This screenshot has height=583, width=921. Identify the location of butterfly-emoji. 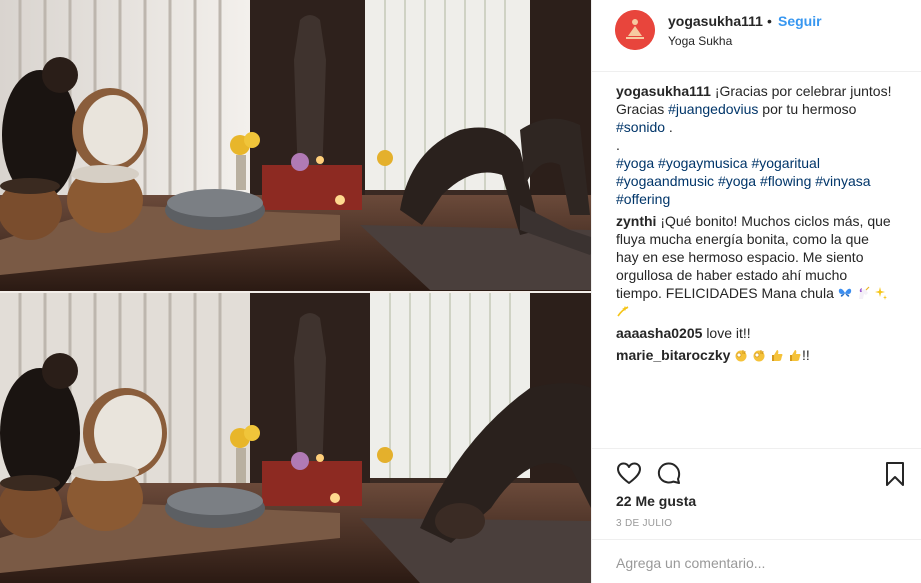
(844, 292).